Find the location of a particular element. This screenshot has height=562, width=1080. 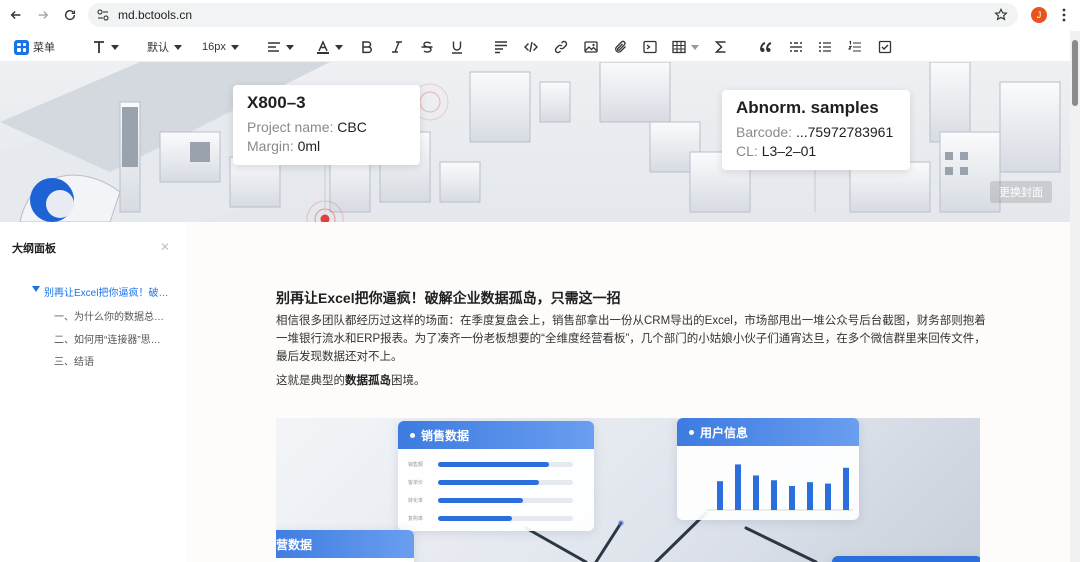

scrollbar-thumb is located at coordinates (1075, 73).